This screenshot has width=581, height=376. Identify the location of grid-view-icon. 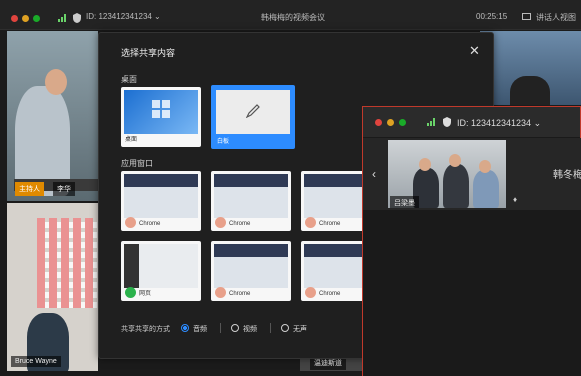
(526, 16).